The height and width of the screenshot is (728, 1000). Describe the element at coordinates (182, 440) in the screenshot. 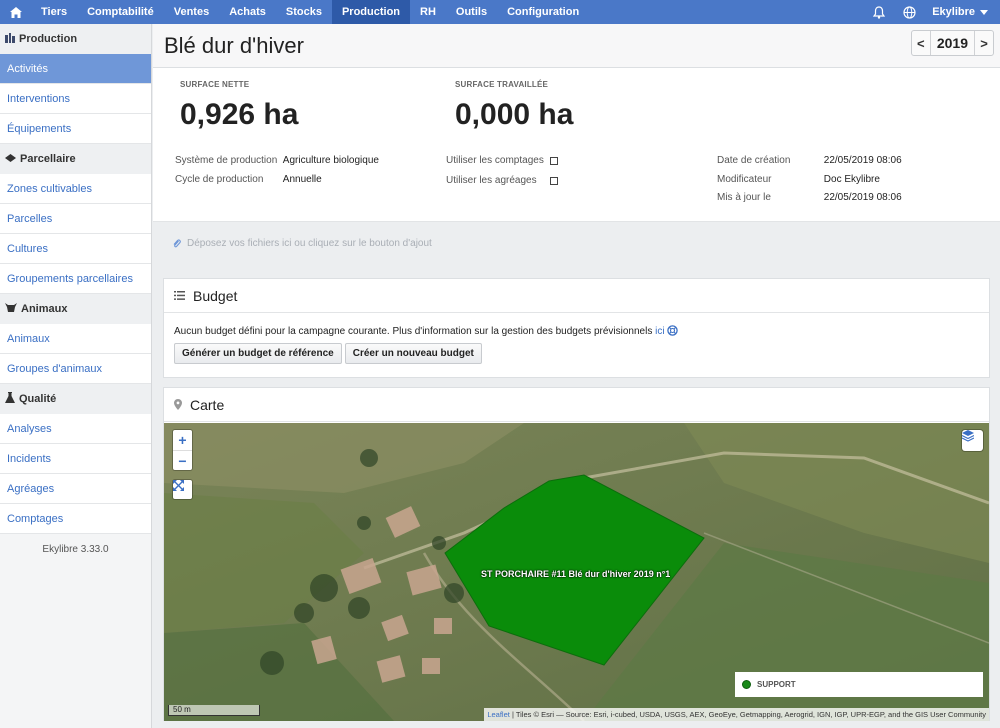

I see `zoom-in-button: +` at that location.